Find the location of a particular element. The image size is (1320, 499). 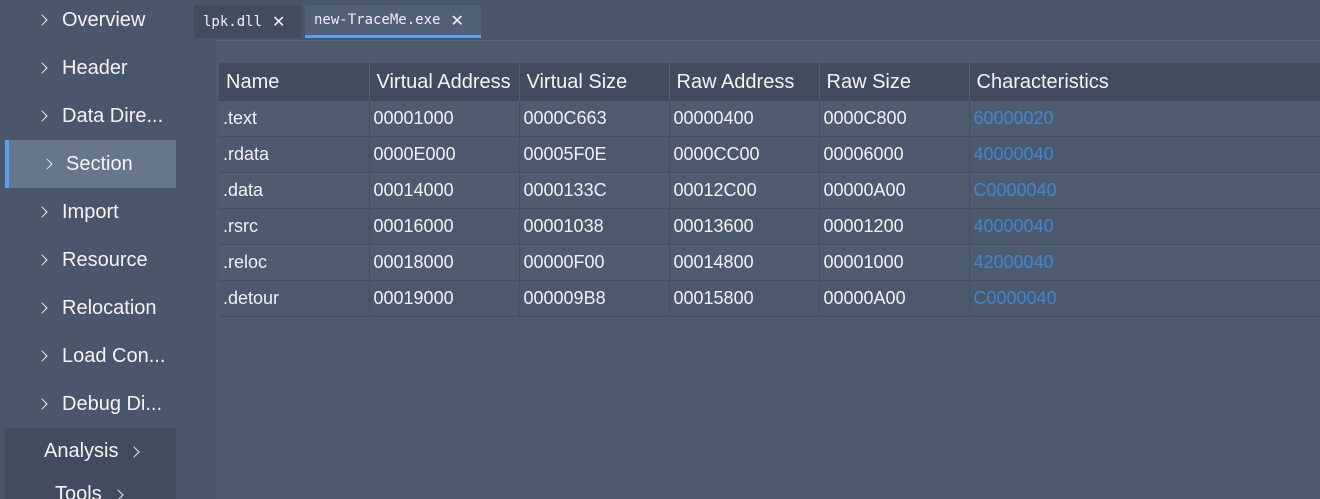

tab-bar: lpk.dll ✕ new-TraceMe.exe ✕ is located at coordinates (757, 20).